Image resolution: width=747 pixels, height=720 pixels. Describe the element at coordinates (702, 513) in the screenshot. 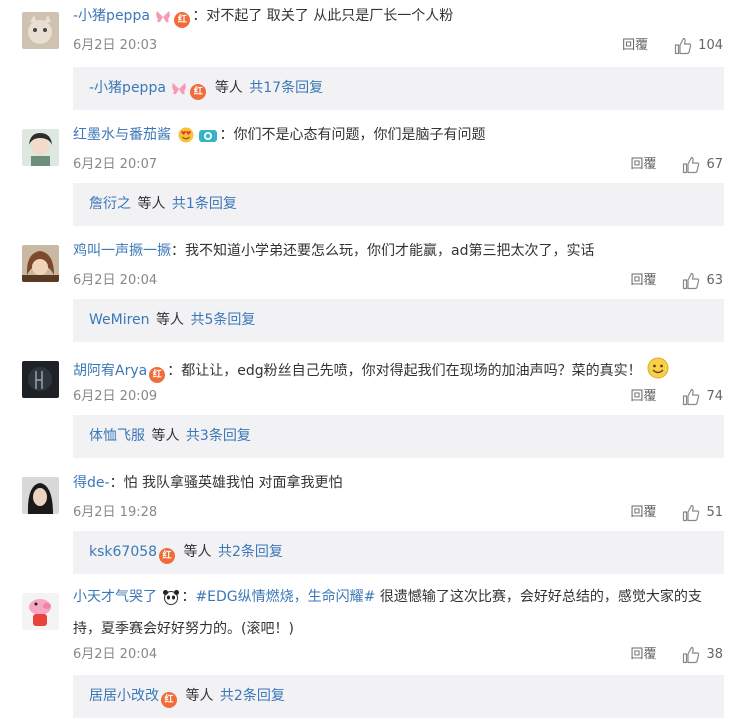

I see `like-button: 51` at that location.